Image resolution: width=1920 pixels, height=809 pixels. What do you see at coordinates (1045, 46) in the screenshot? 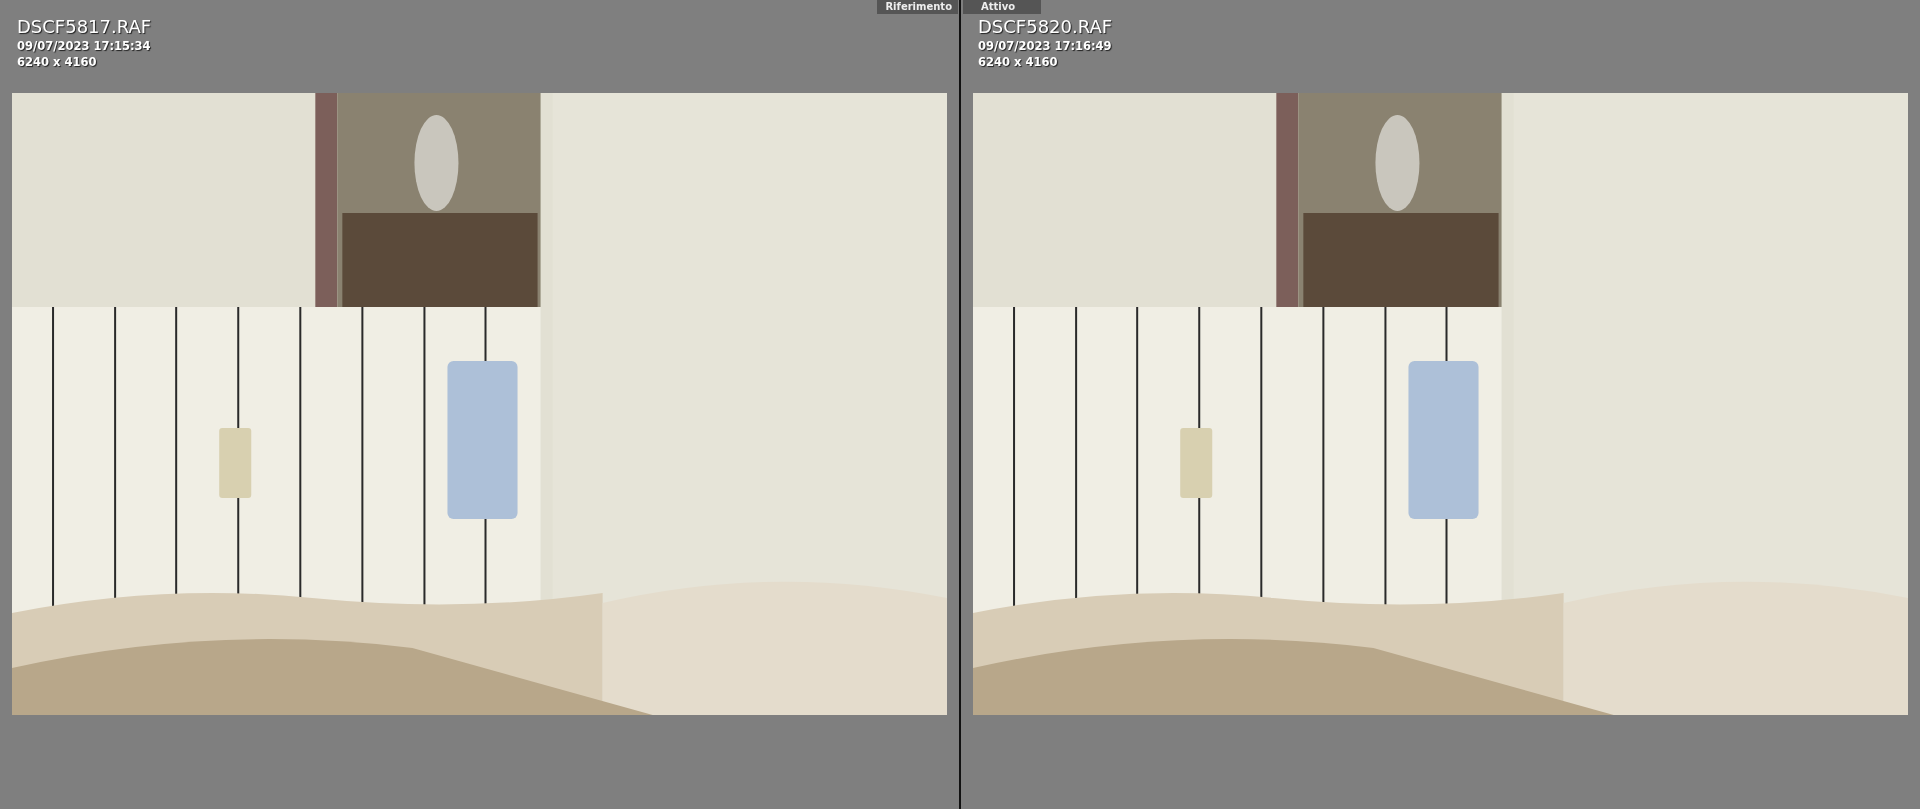
I see `capture-date: 09/07/2023 17:16:49` at bounding box center [1045, 46].